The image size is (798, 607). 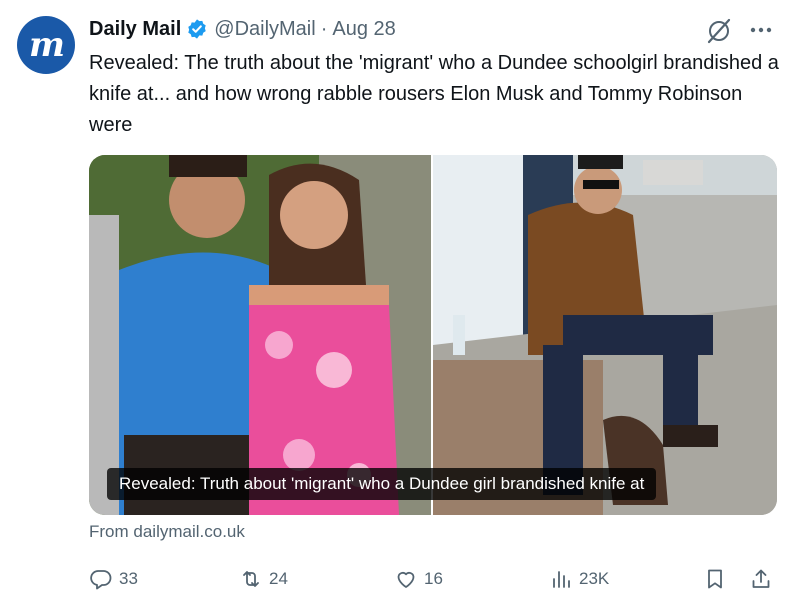 I want to click on verified-badge-icon, so click(x=197, y=29).